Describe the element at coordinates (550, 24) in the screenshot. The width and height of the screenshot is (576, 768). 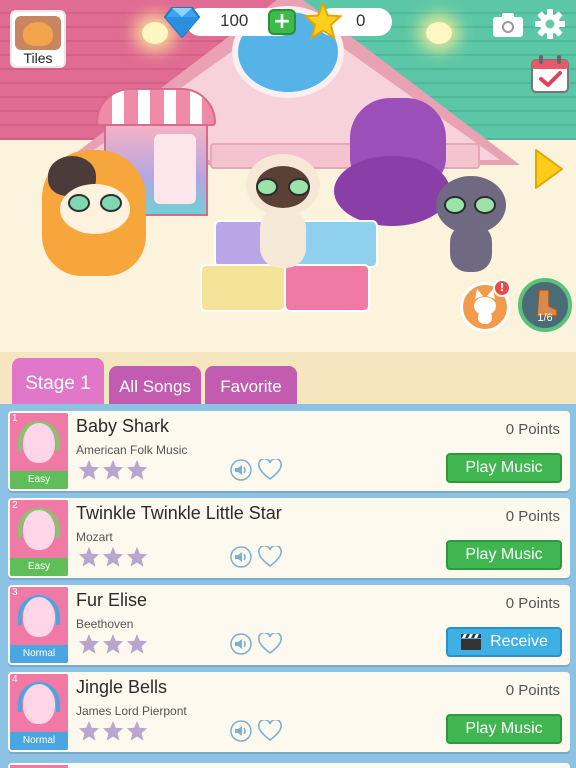
I see `gear-icon` at that location.